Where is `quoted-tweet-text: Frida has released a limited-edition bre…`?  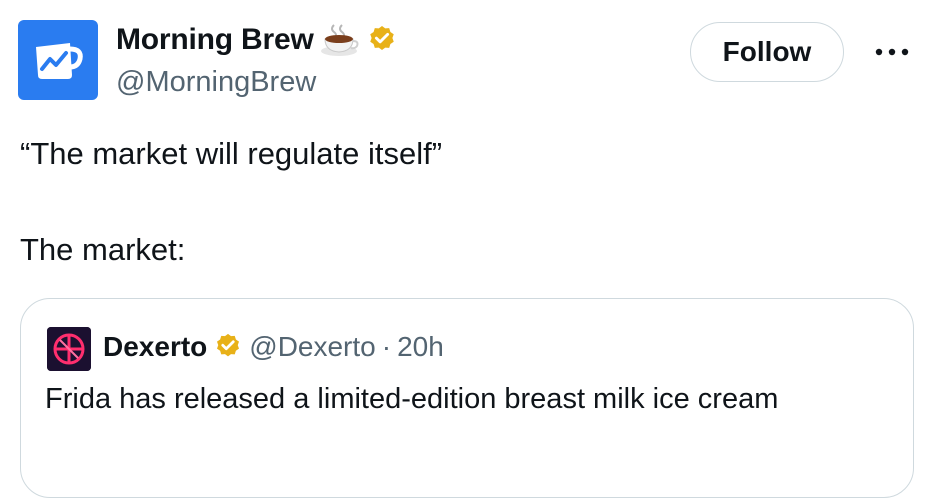 quoted-tweet-text: Frida has released a limited-edition bre… is located at coordinates (412, 399).